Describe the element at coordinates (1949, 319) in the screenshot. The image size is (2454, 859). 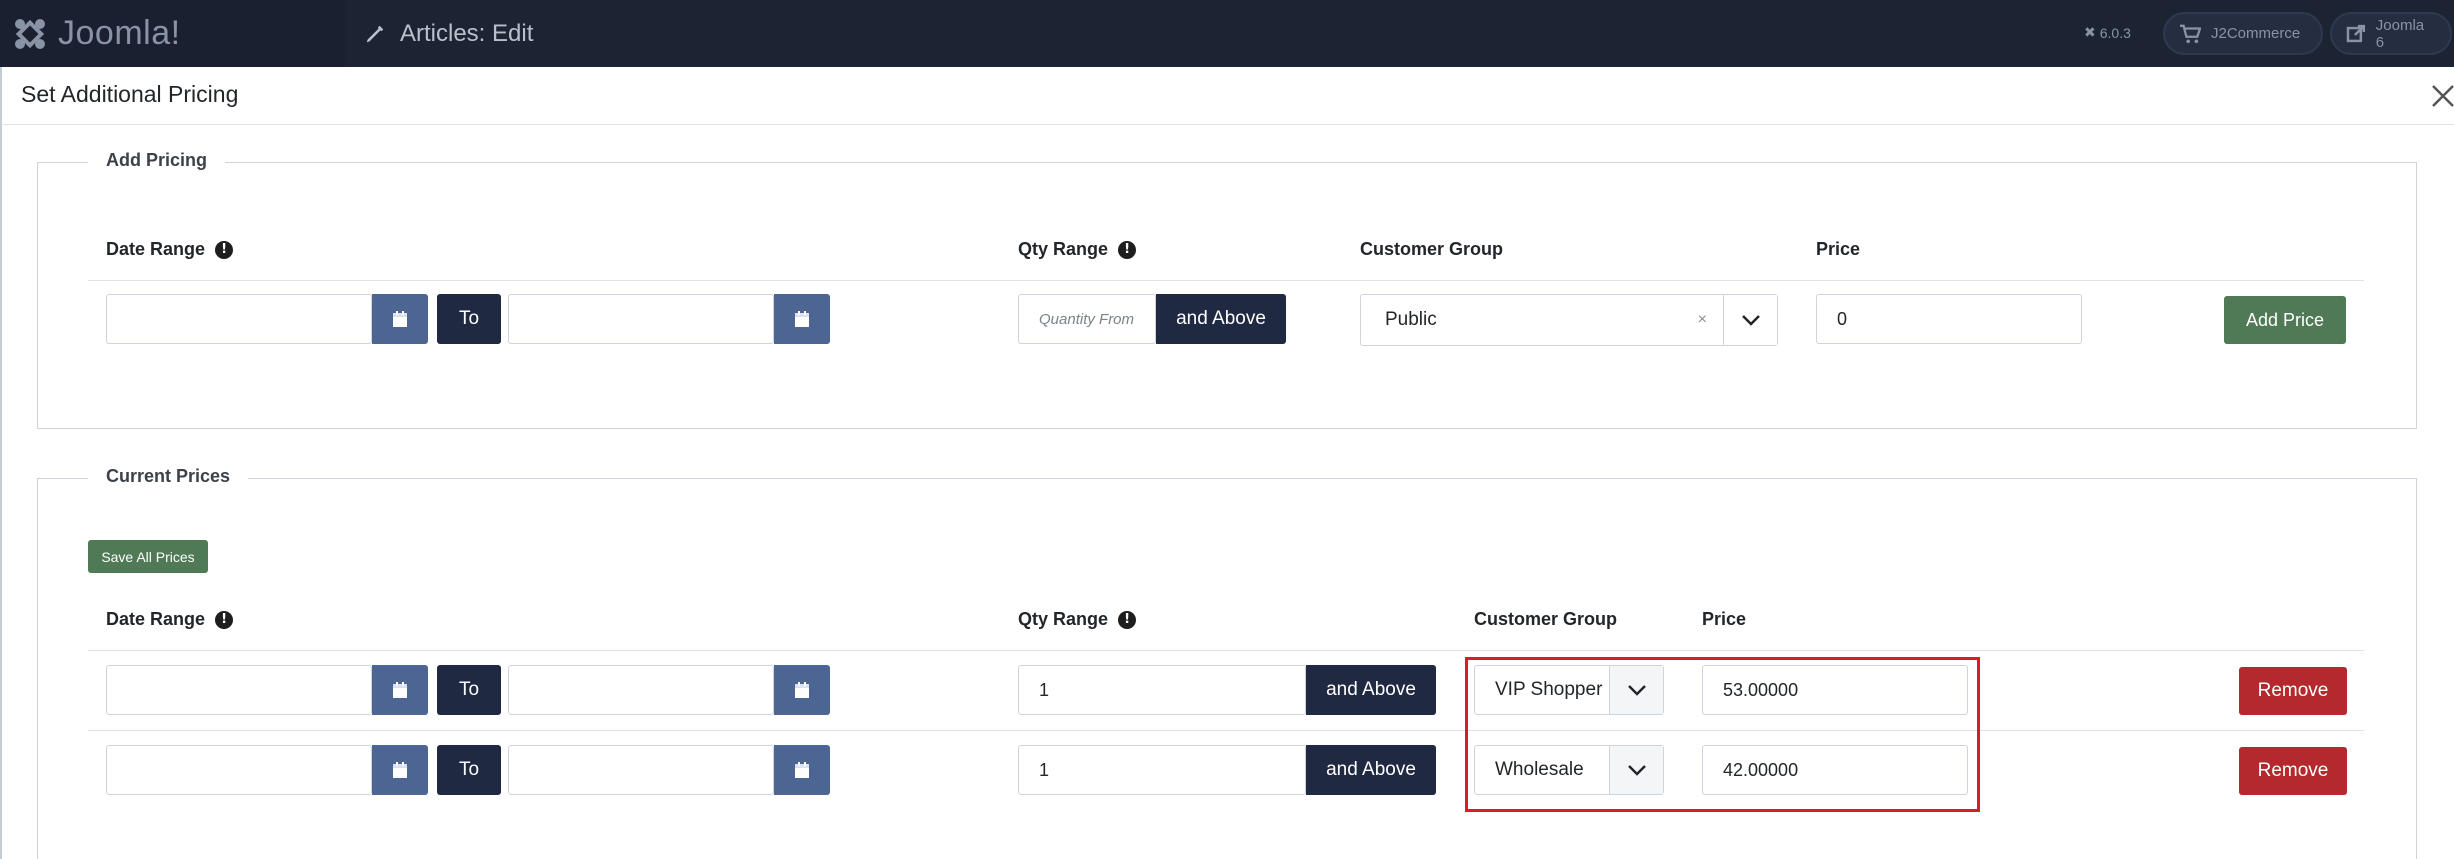
I see `price-input: 0` at that location.